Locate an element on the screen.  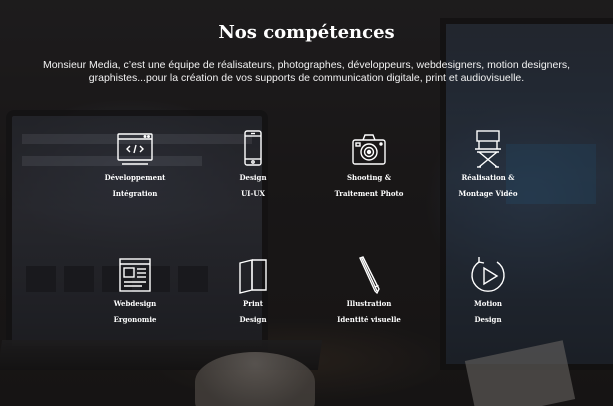
skill-label-line2: Traitement Photo is located at coordinates (369, 193).